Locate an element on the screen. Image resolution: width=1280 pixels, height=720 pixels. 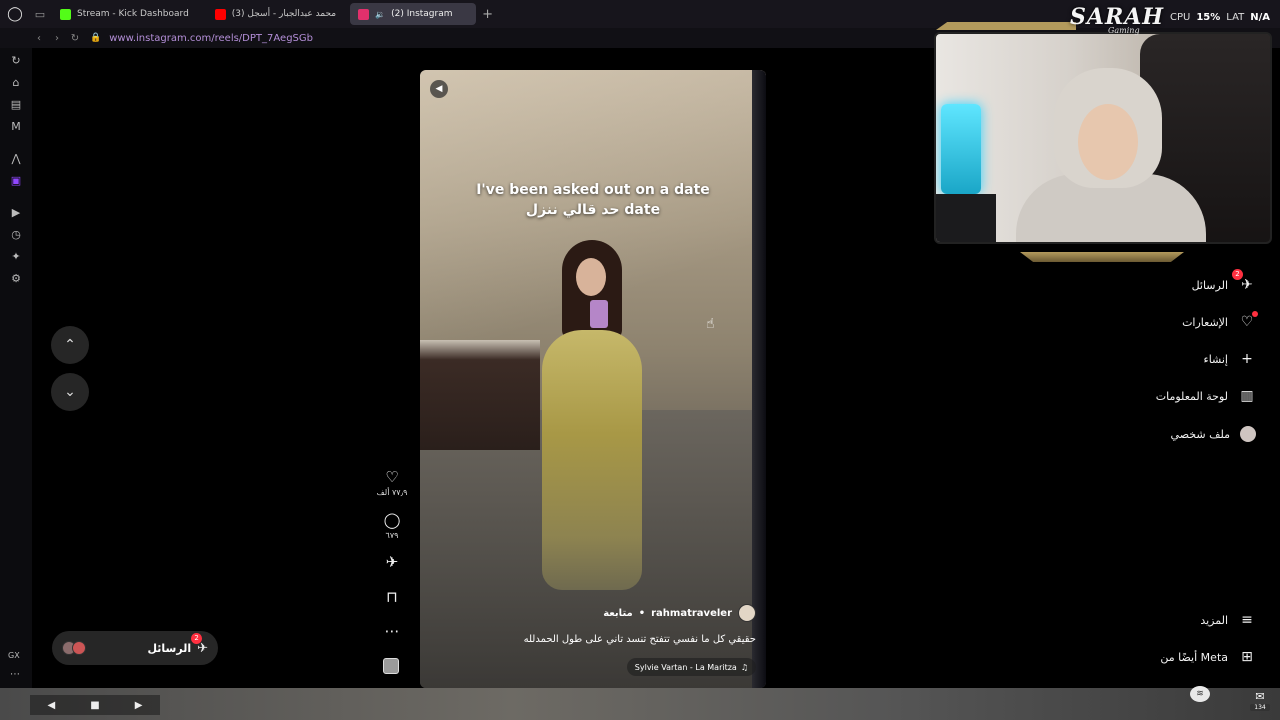
bookmark-icon: ⊓ is located at coordinates (392, 597).